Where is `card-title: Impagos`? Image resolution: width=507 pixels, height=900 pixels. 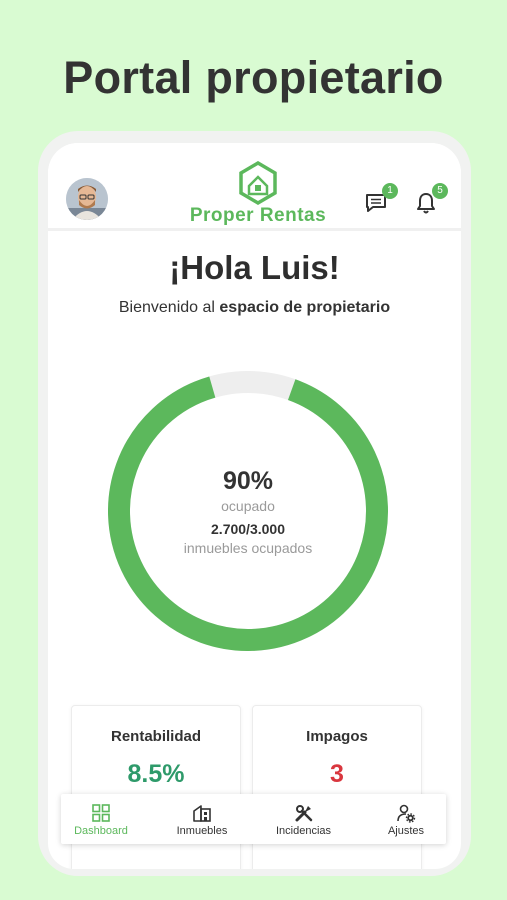
card-title: Impagos is located at coordinates (337, 736).